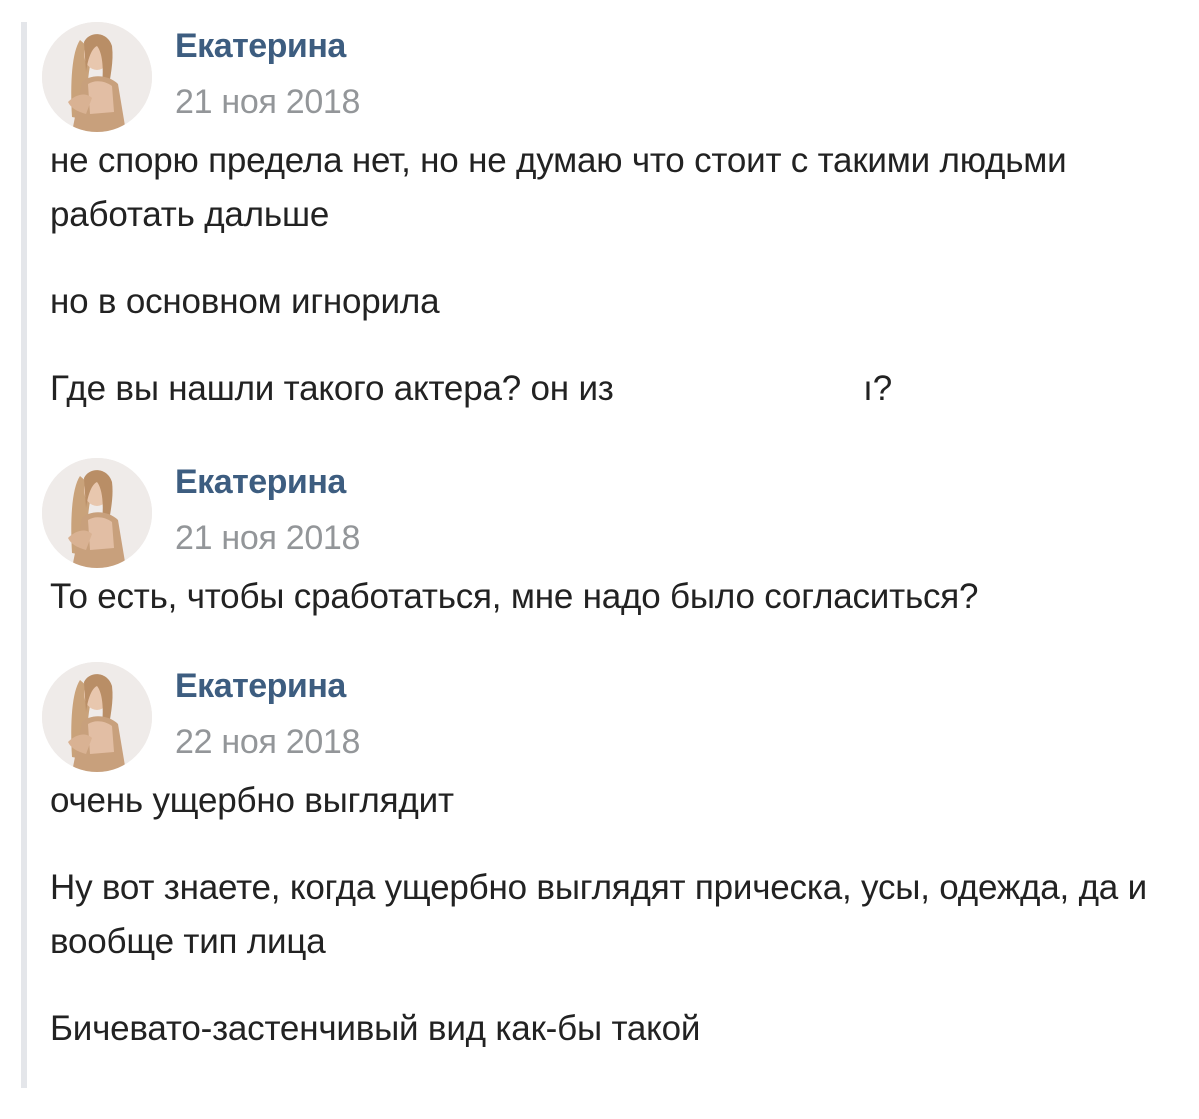 The image size is (1199, 1119). Describe the element at coordinates (877, 388) in the screenshot. I see `redacted-text-after: ı?` at that location.